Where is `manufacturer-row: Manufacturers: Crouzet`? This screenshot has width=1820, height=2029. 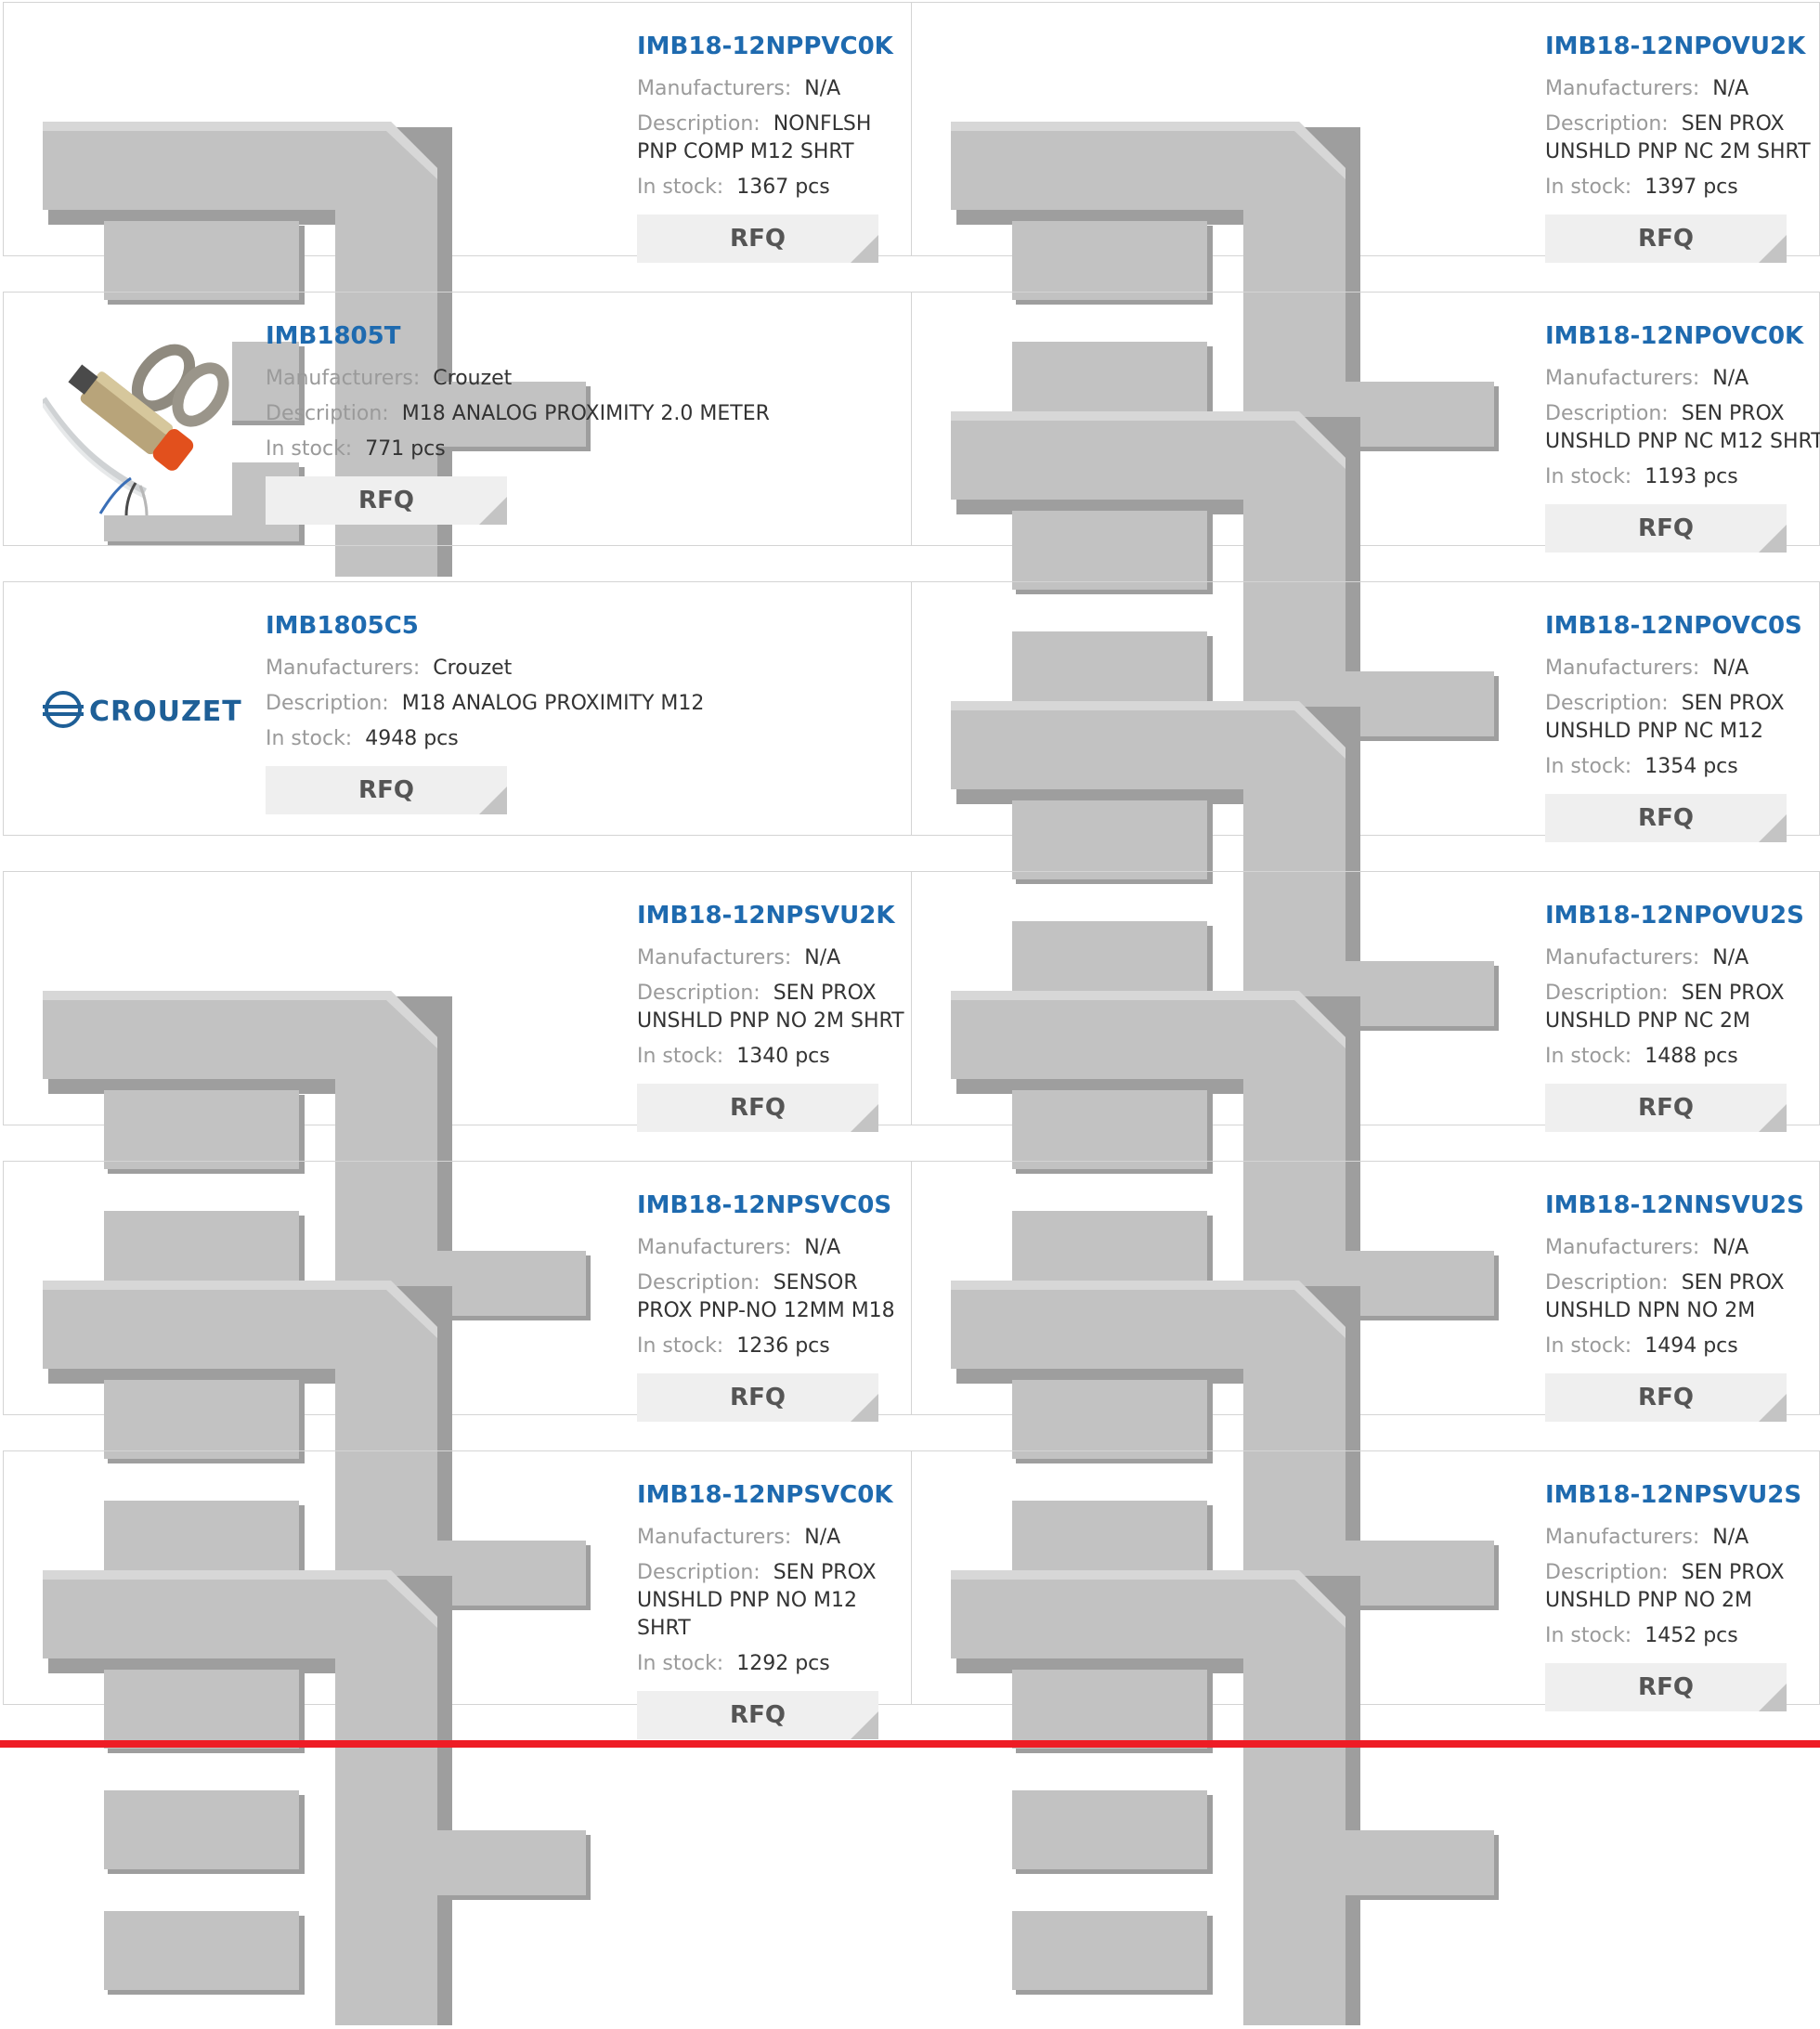 manufacturer-row: Manufacturers: Crouzet is located at coordinates (526, 669).